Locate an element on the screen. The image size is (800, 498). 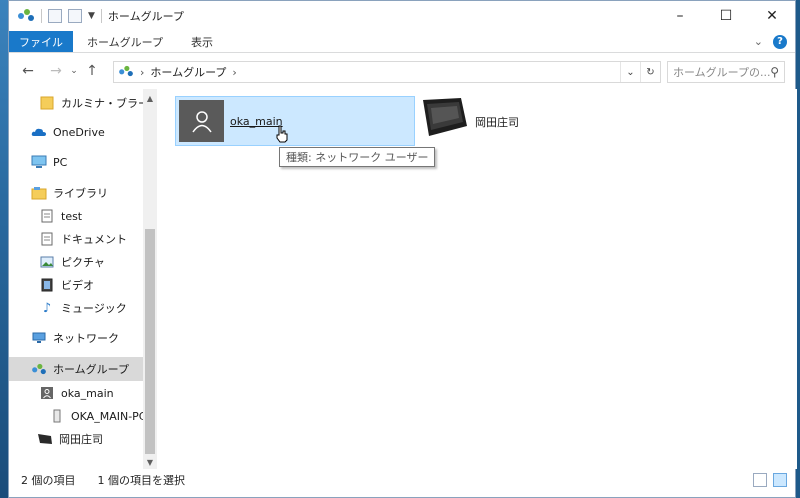
nav-item-pc: PC is located at coordinates (76, 162).